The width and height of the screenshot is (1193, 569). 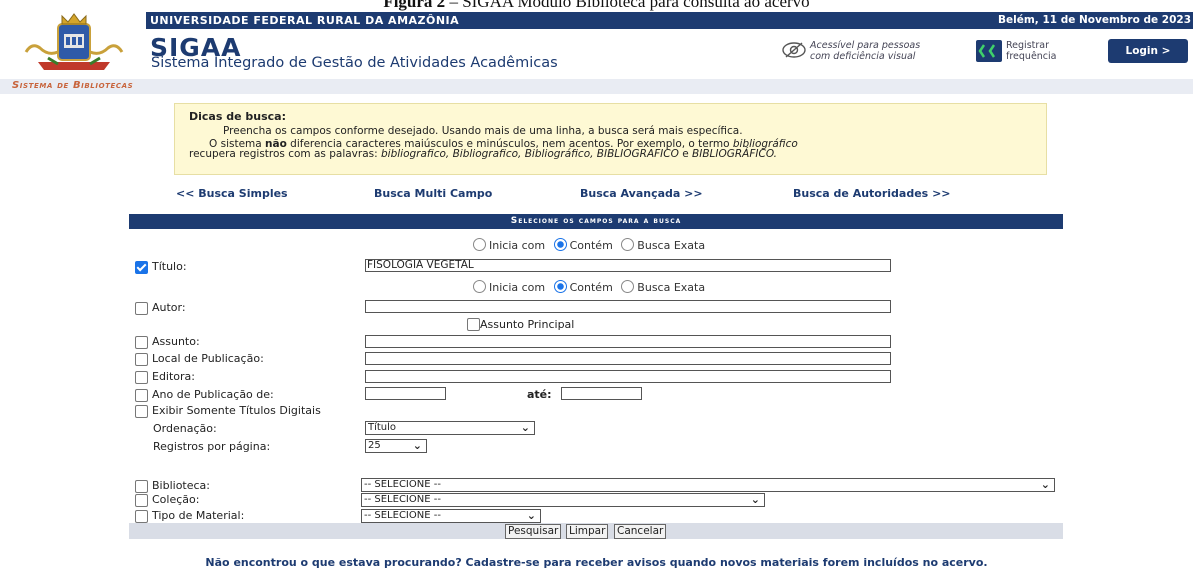 I want to click on editora-label: Editora:, so click(x=174, y=376).